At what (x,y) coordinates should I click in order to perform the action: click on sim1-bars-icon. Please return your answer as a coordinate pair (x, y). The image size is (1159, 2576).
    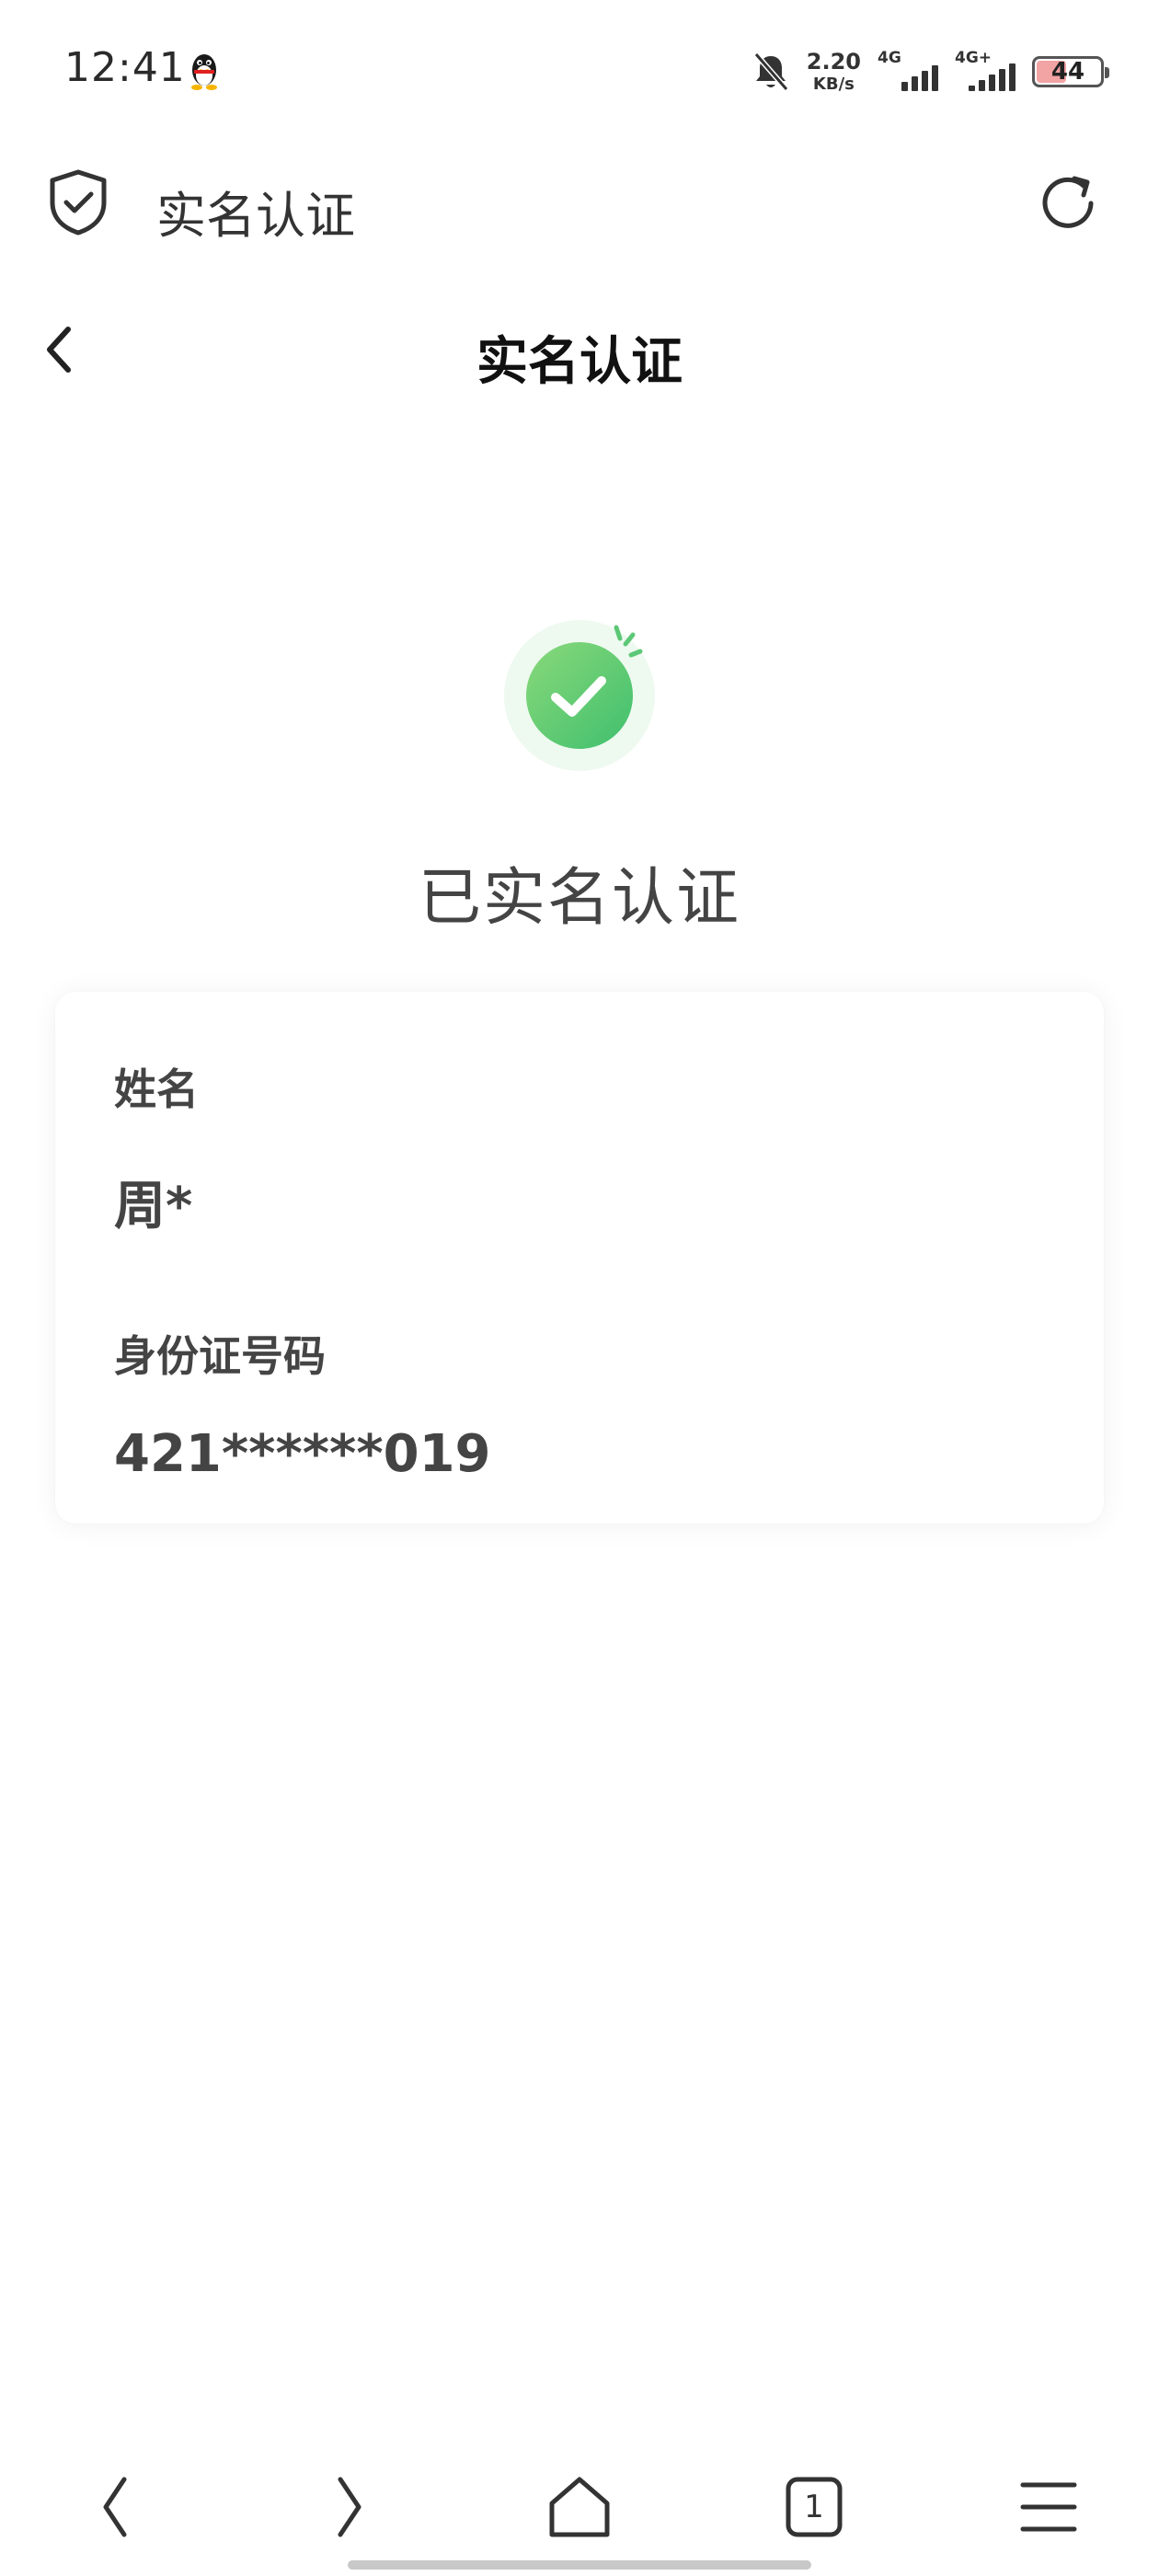
    Looking at the image, I should click on (919, 78).